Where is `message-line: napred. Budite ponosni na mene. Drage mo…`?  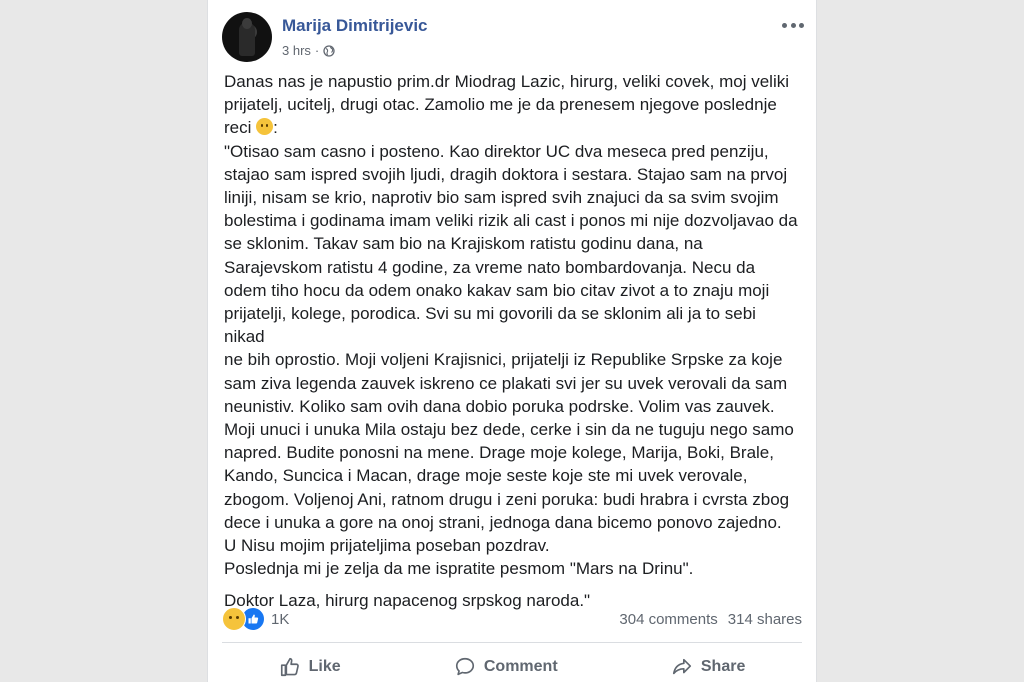
message-line: napred. Budite ponosni na mene. Drage mo… is located at coordinates (499, 453).